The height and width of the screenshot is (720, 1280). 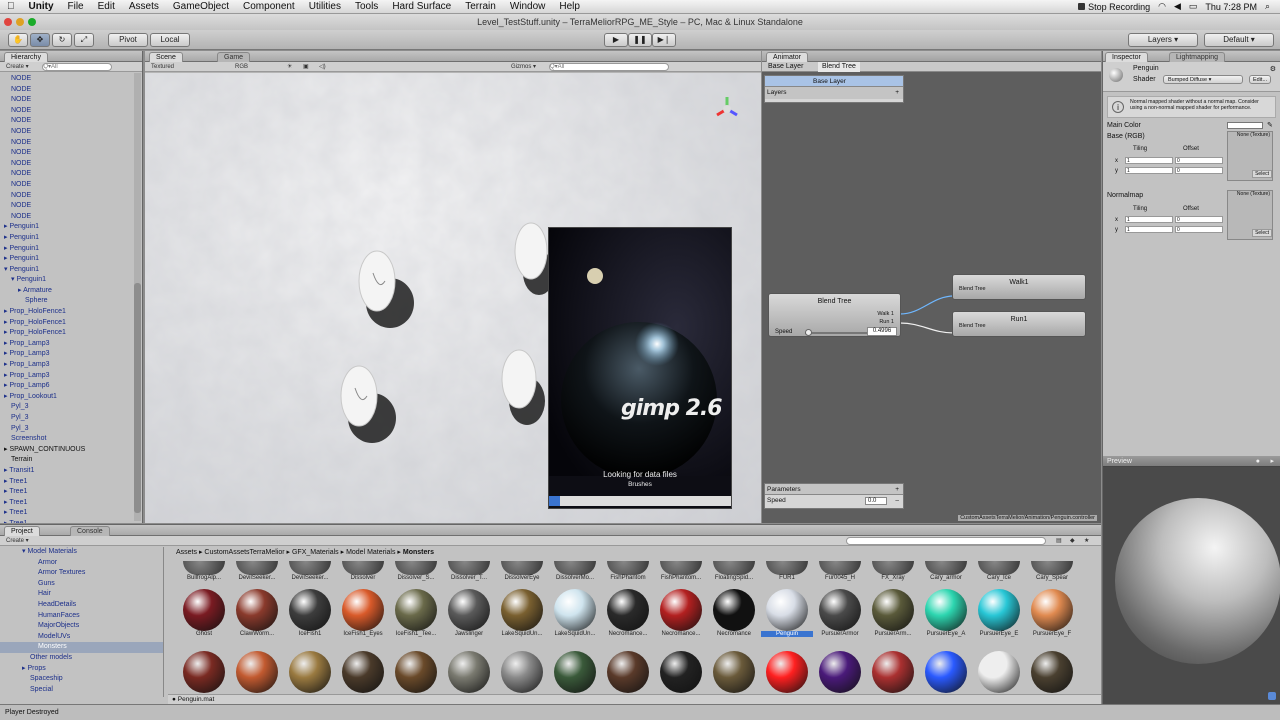 What do you see at coordinates (1258, 461) in the screenshot?
I see `preview-light-icon: ●` at bounding box center [1258, 461].